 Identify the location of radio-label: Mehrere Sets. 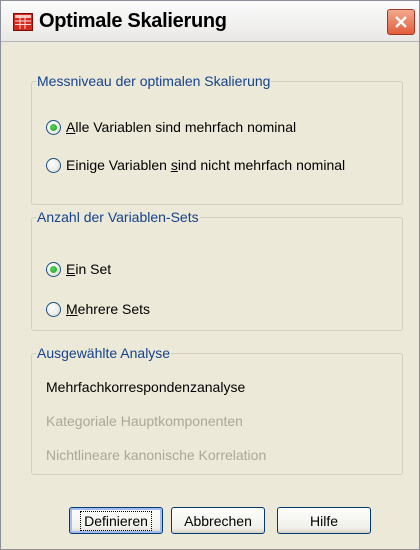
(108, 309).